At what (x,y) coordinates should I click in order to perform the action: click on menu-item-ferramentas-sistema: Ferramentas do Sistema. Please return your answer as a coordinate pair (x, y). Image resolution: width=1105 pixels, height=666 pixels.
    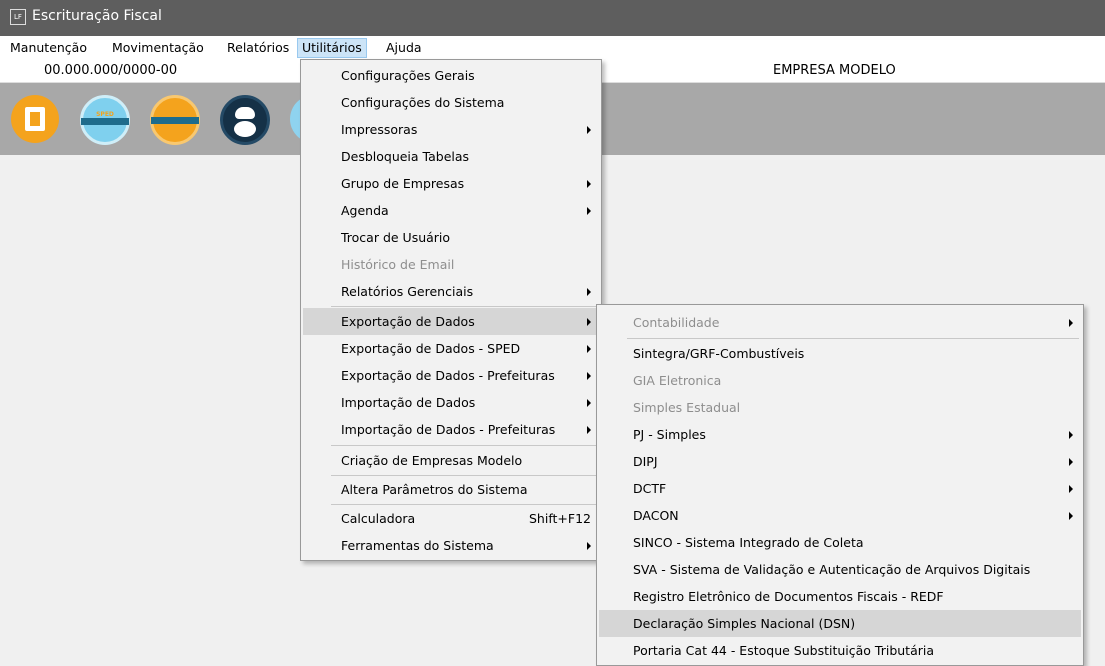
    Looking at the image, I should click on (451, 545).